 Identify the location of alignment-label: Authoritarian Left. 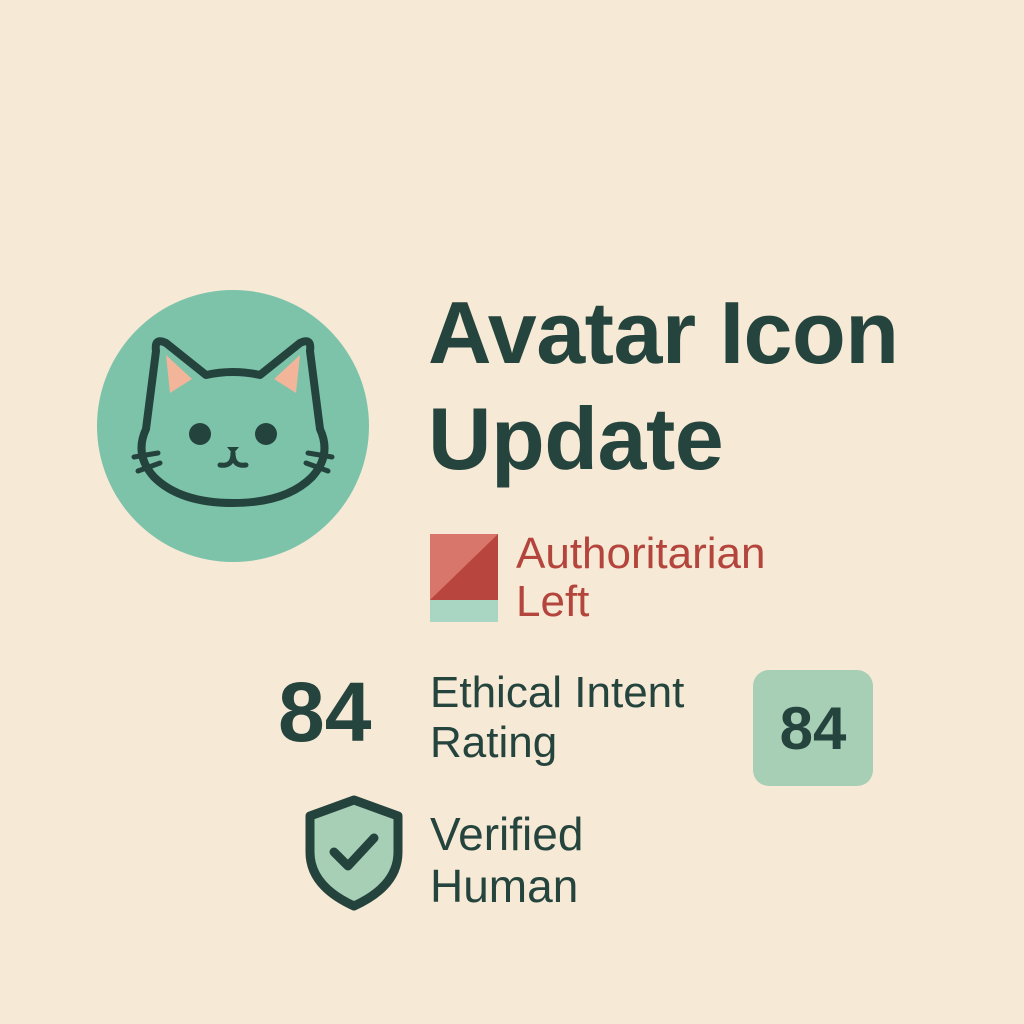
(640, 578).